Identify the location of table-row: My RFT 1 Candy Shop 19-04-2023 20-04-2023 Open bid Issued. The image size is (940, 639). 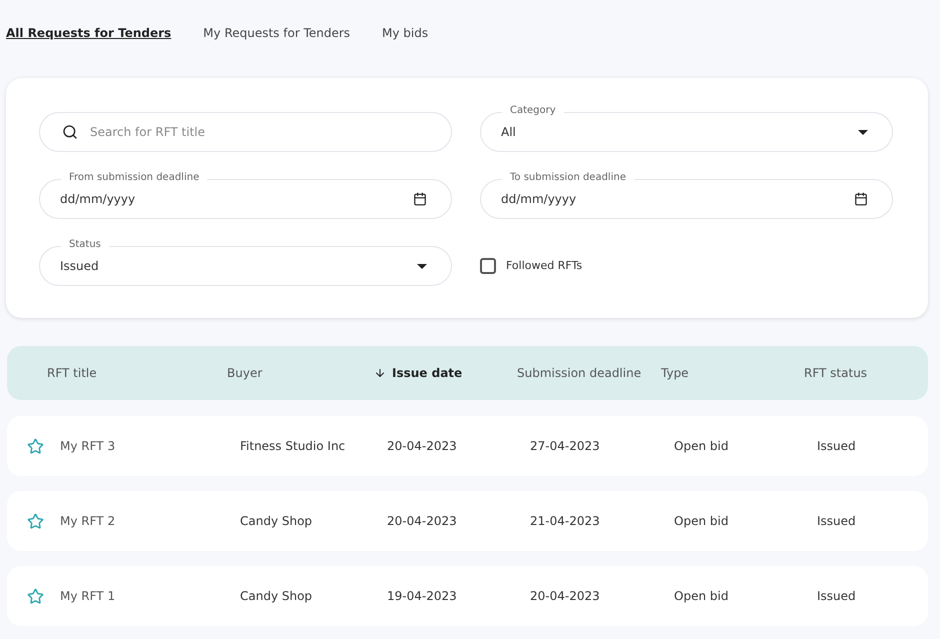
(467, 596).